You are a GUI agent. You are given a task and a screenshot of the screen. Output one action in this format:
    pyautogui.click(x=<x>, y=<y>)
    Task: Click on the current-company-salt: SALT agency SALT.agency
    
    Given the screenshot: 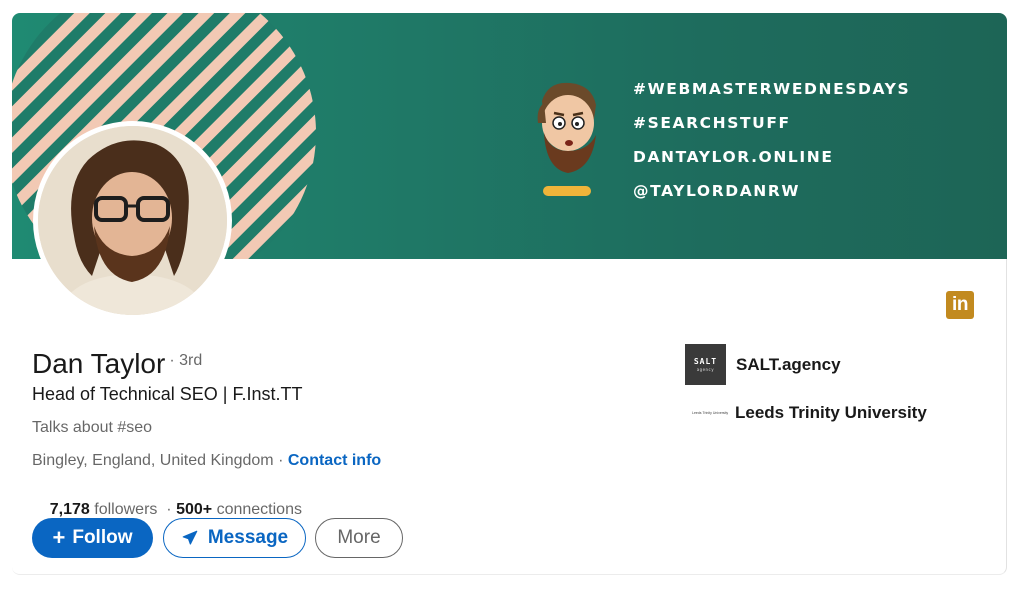 What is the action you would take?
    pyautogui.click(x=763, y=364)
    